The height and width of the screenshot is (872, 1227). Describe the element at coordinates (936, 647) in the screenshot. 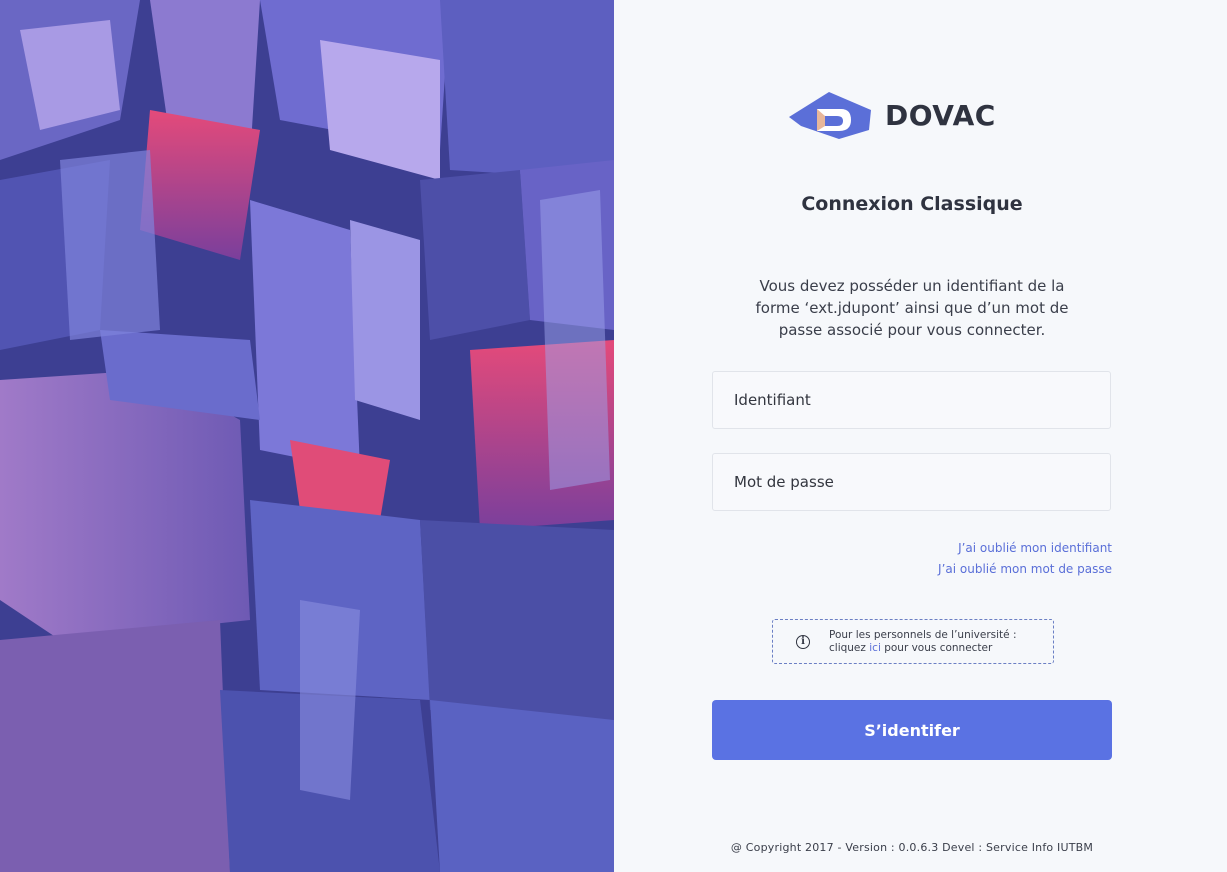

I see `notice-suffix: pour vous connecter` at that location.